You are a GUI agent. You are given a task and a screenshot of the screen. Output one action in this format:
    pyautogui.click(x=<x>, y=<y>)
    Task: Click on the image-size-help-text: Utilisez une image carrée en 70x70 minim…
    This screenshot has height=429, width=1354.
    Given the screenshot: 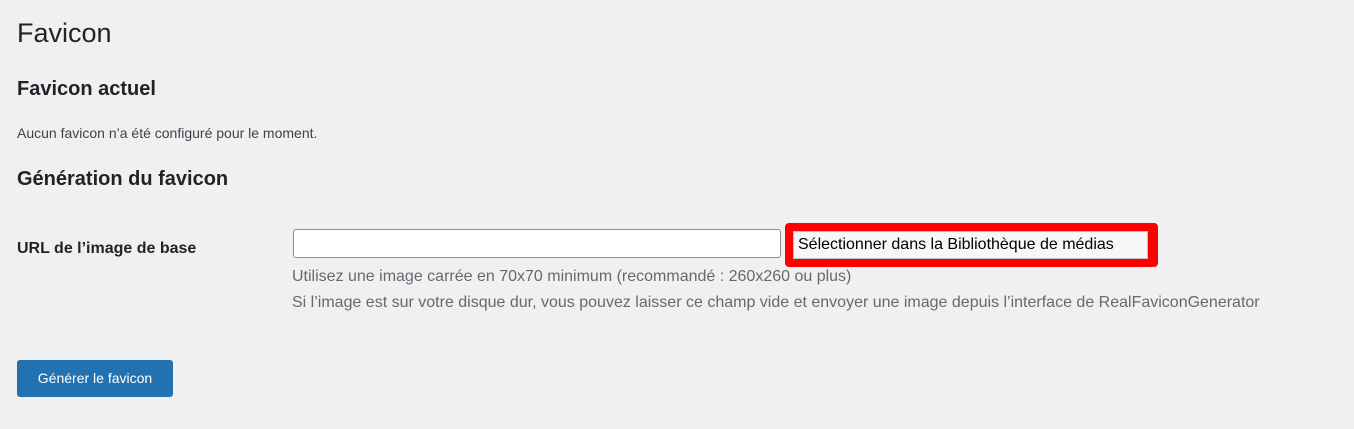 What is the action you would take?
    pyautogui.click(x=572, y=276)
    